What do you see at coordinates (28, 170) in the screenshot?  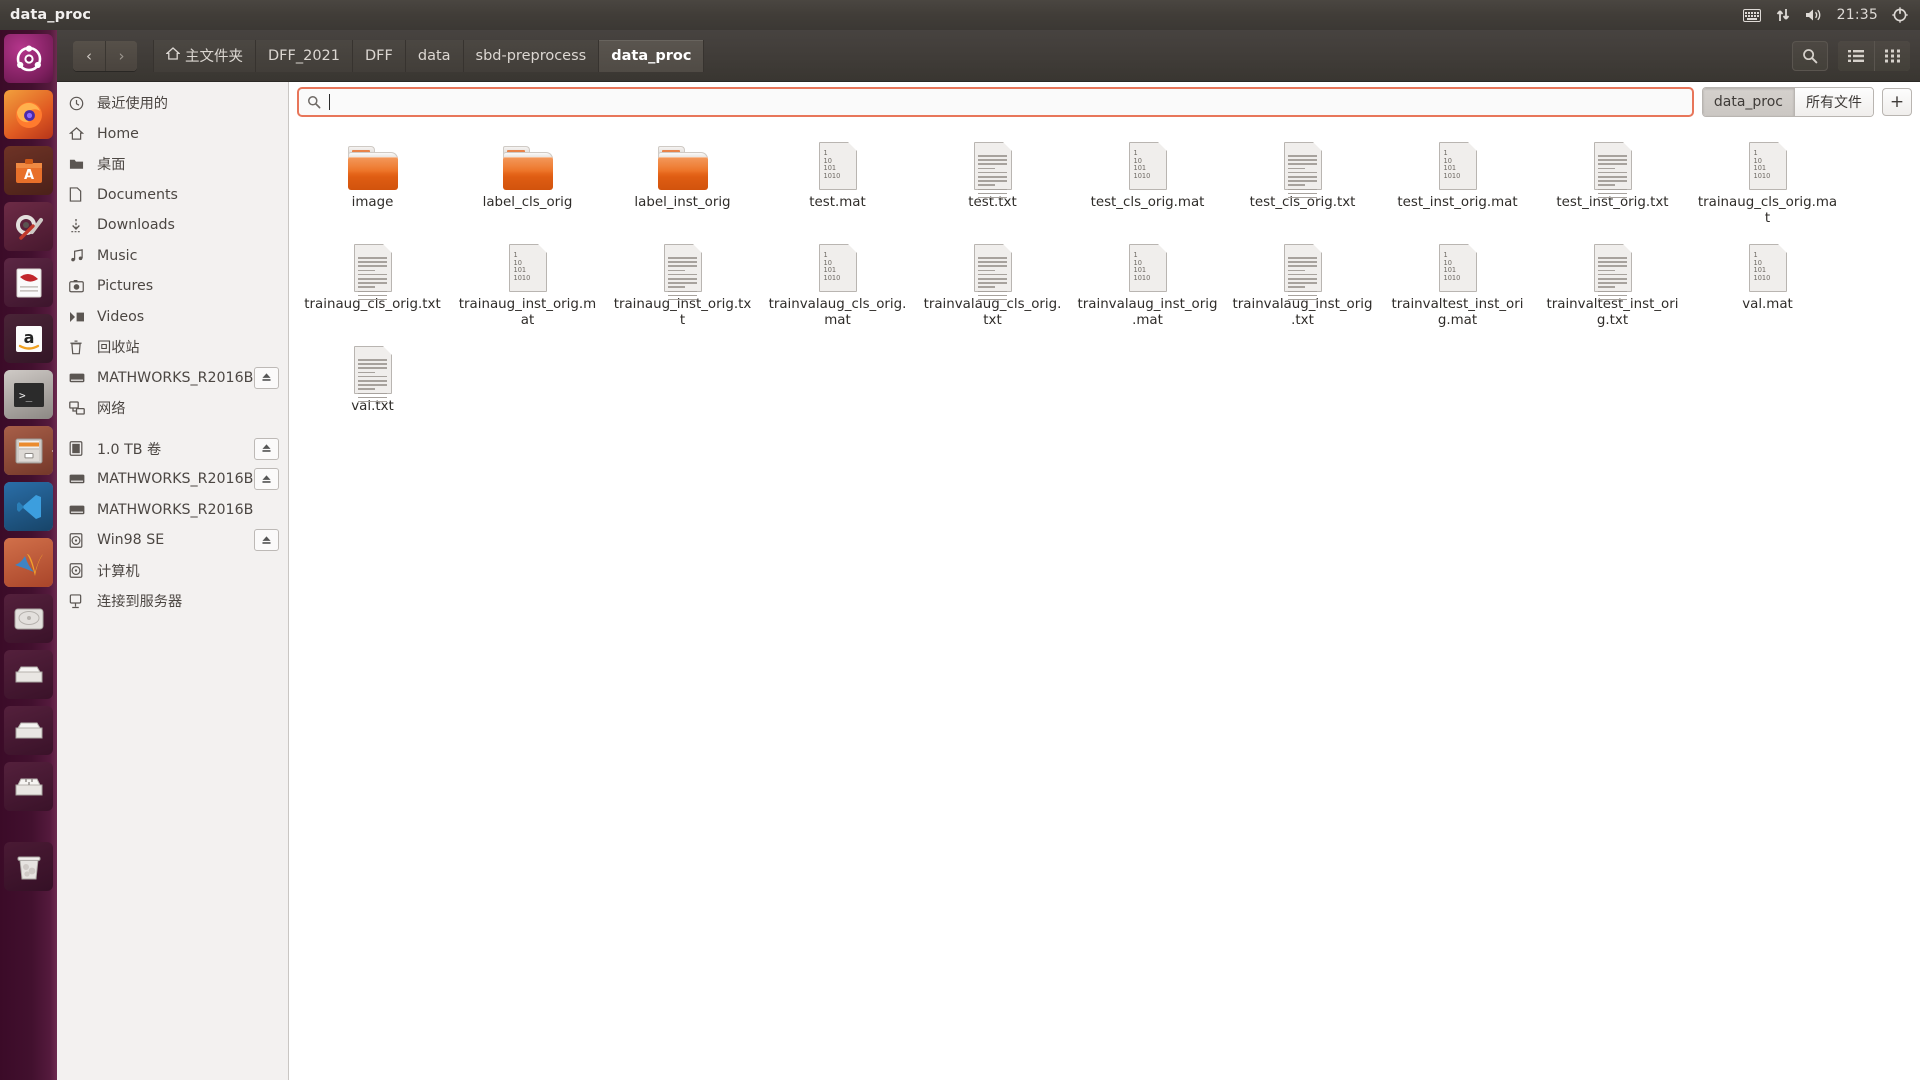 I see `launcher-item-software-center: A` at bounding box center [28, 170].